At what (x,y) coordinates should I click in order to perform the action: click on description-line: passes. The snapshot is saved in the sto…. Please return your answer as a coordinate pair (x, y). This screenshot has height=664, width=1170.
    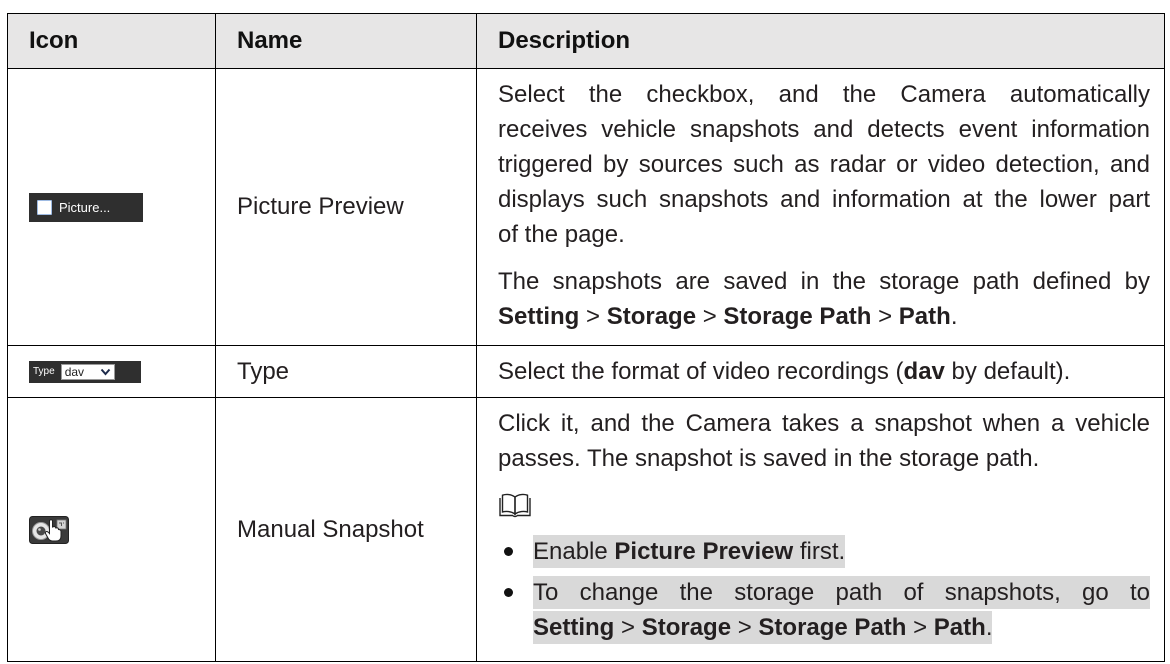
    Looking at the image, I should click on (769, 458).